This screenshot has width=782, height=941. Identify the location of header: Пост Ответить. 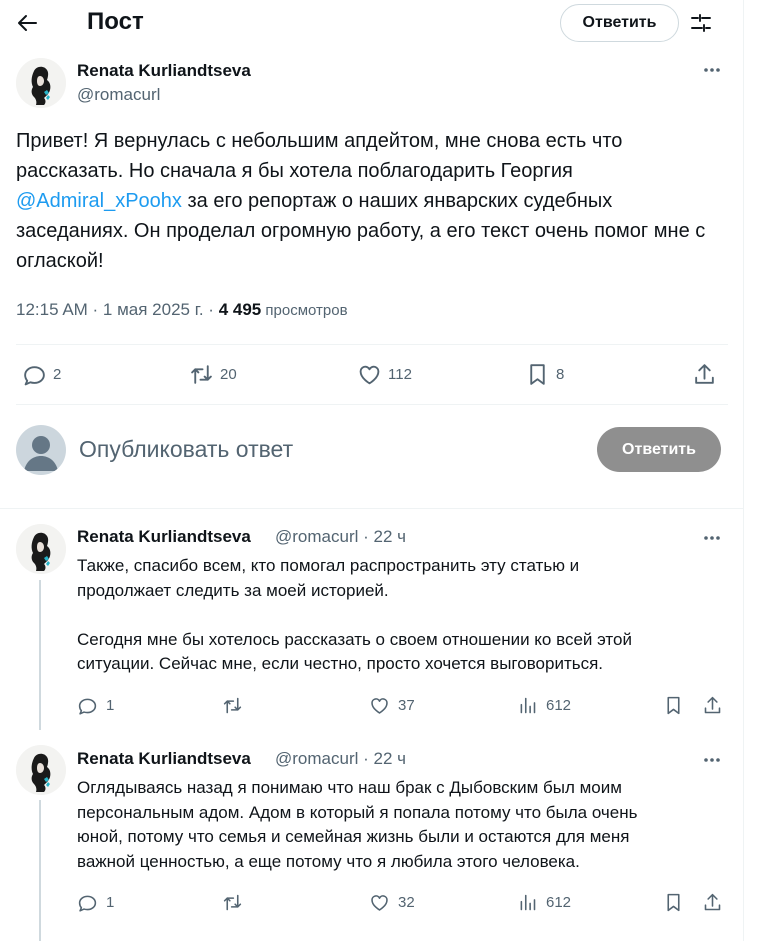
(372, 23).